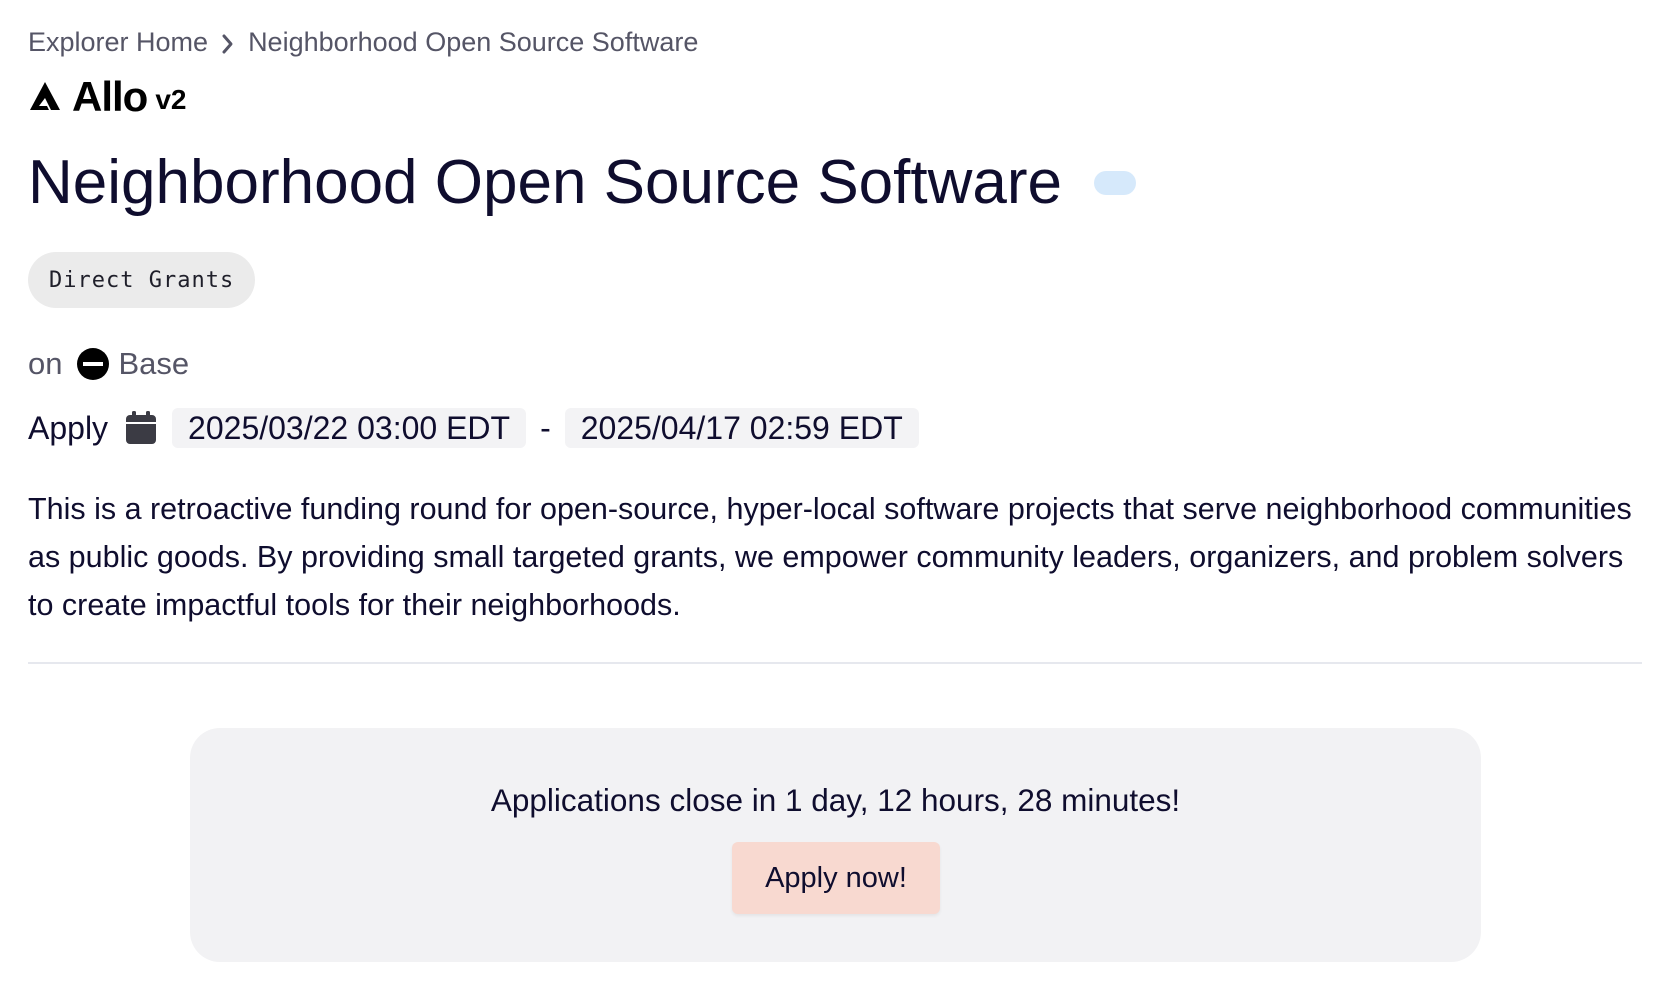  Describe the element at coordinates (154, 363) in the screenshot. I see `chain-name: Base` at that location.